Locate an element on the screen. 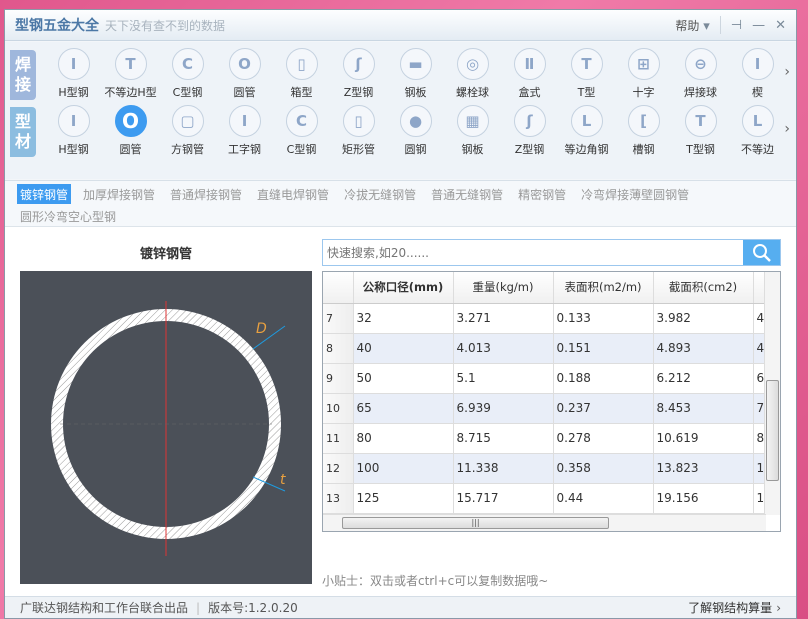 This screenshot has width=808, height=619. table-cell: 13.823 is located at coordinates (703, 468).